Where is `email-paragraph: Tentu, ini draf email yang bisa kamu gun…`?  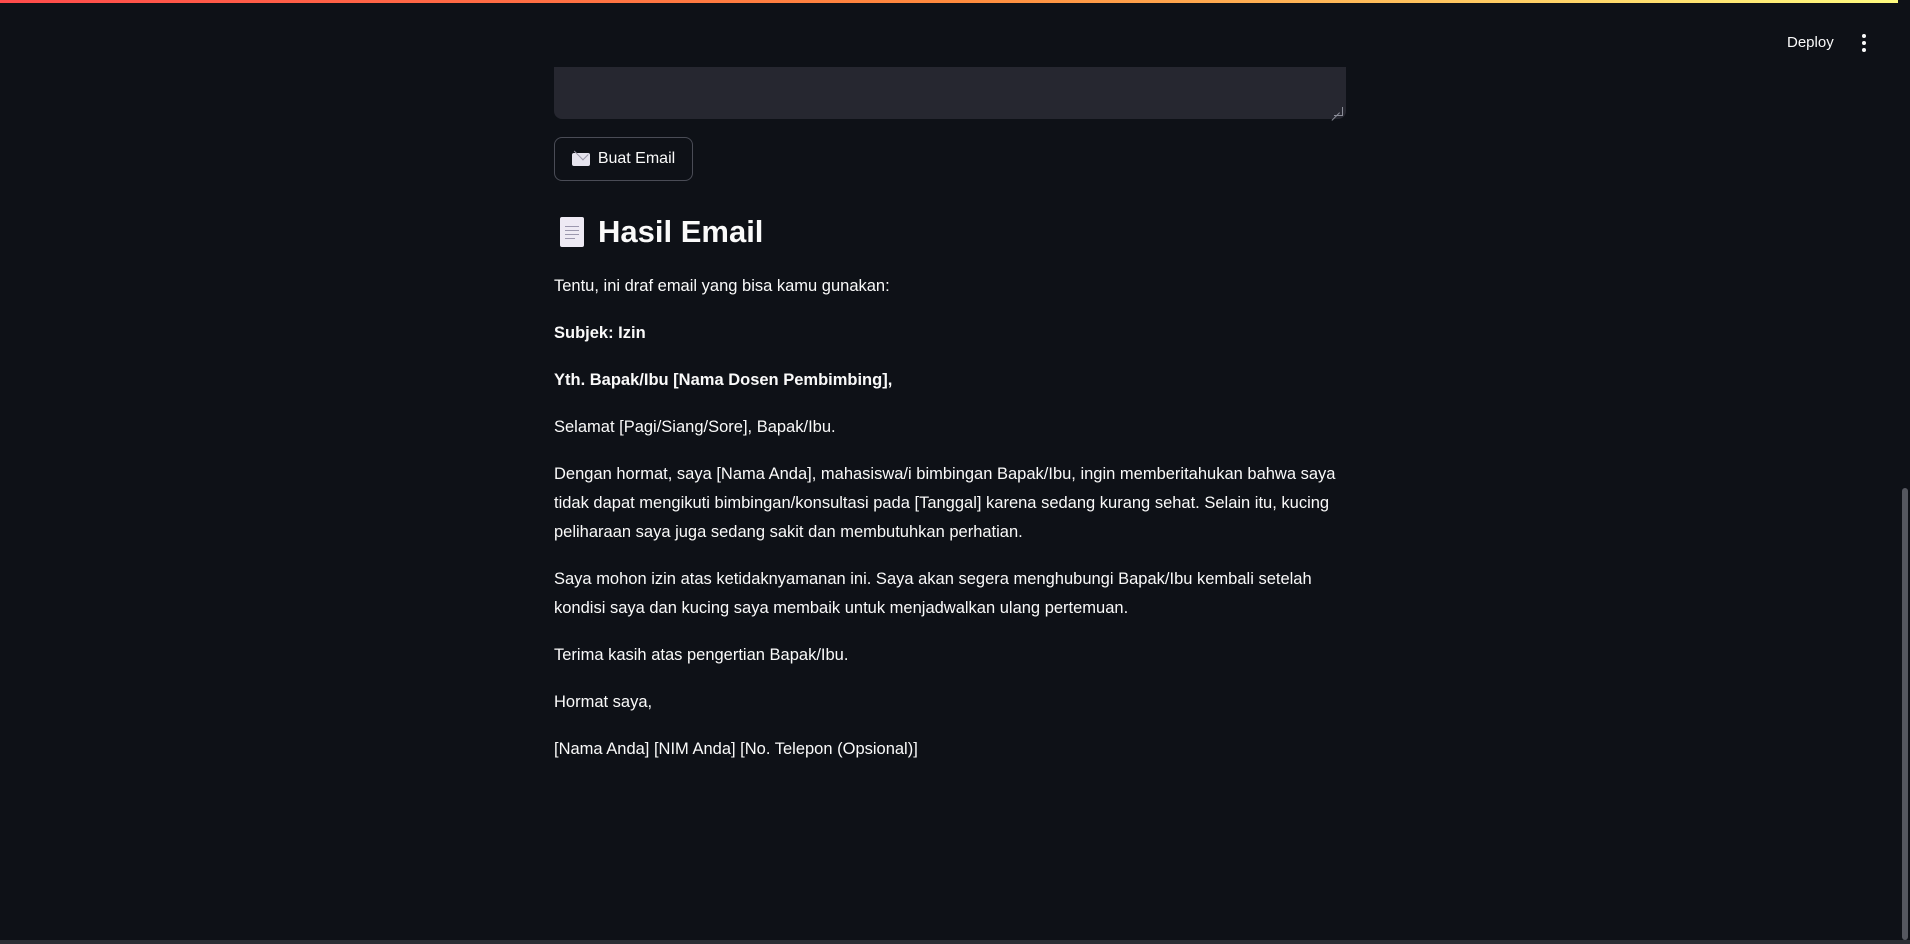
email-paragraph: Tentu, ini draf email yang bisa kamu gun… is located at coordinates (722, 286).